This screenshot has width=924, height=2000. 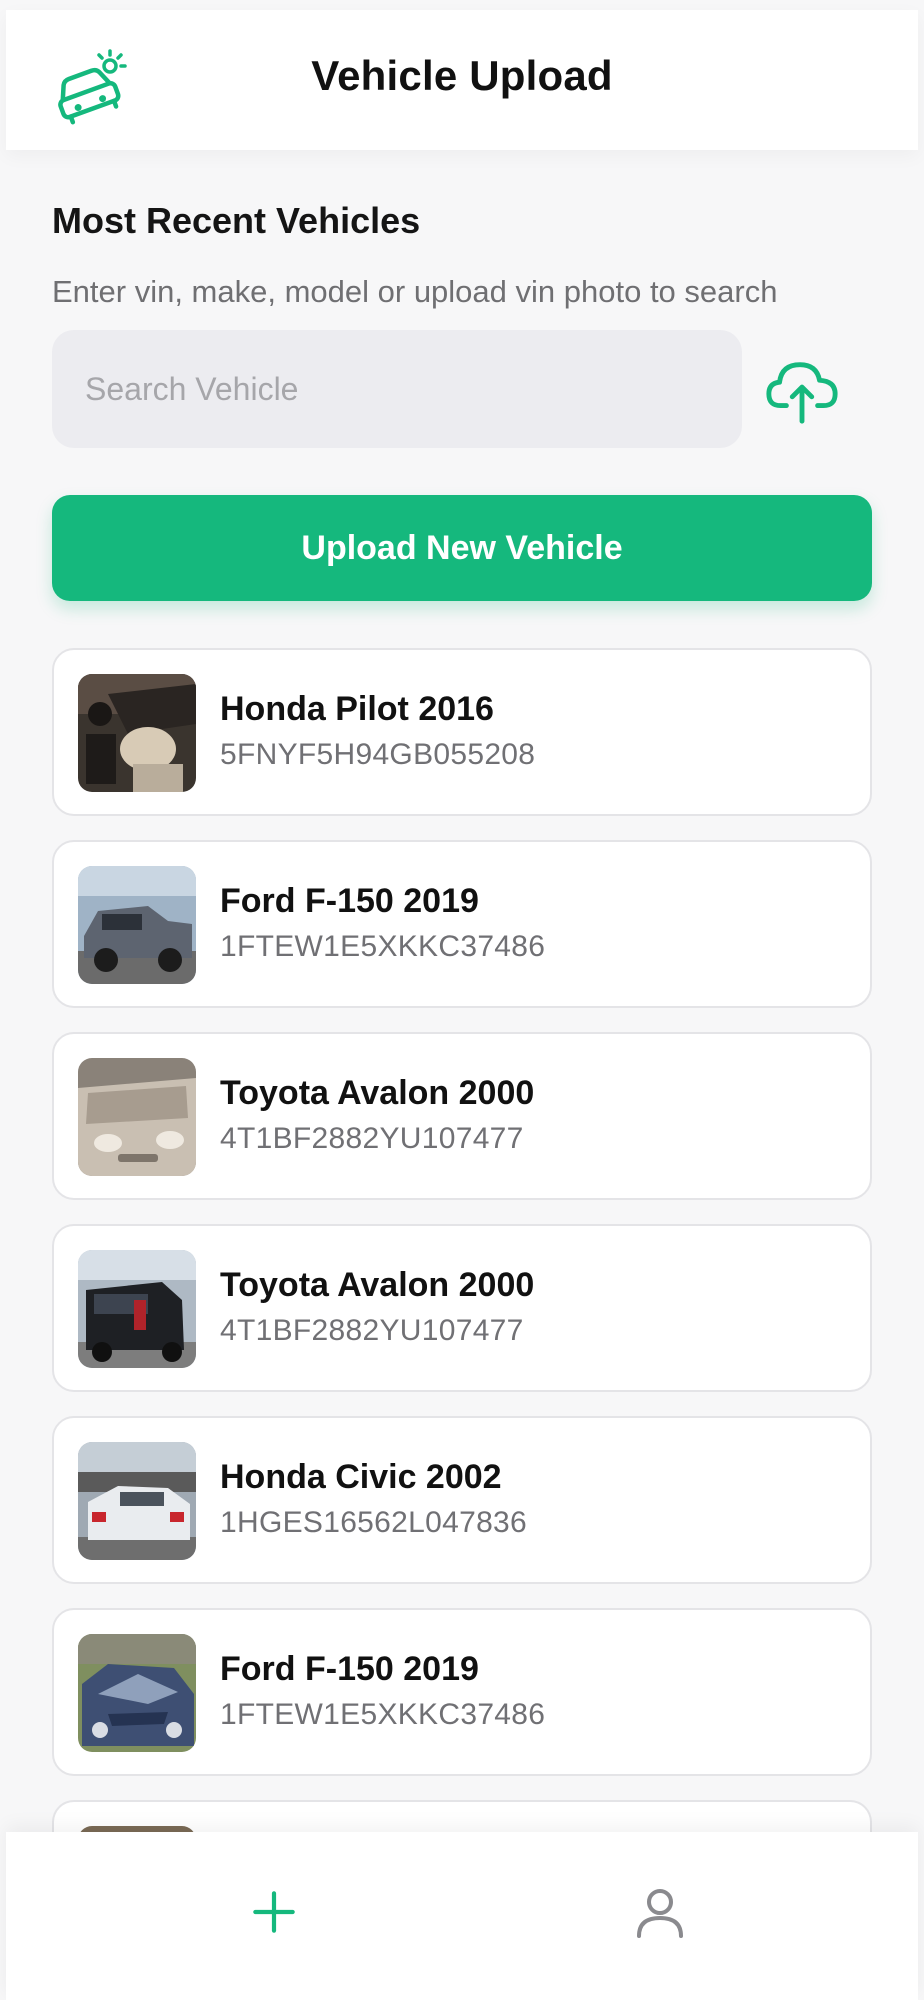 I want to click on section-title: Most Recent Vehicles, so click(x=236, y=220).